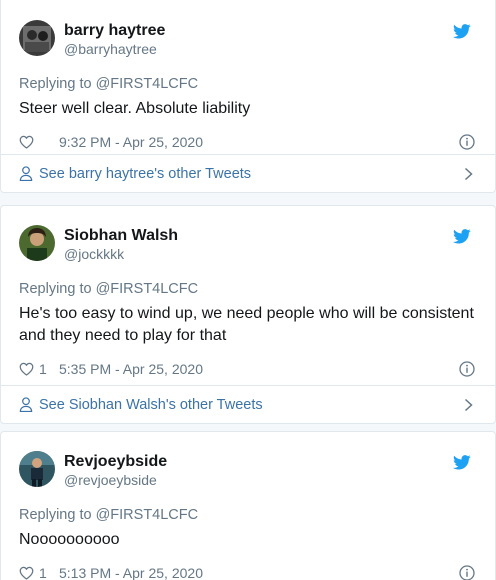 The width and height of the screenshot is (496, 580). I want to click on tweet-header: Siobhan Walsh @jockkkk, so click(248, 245).